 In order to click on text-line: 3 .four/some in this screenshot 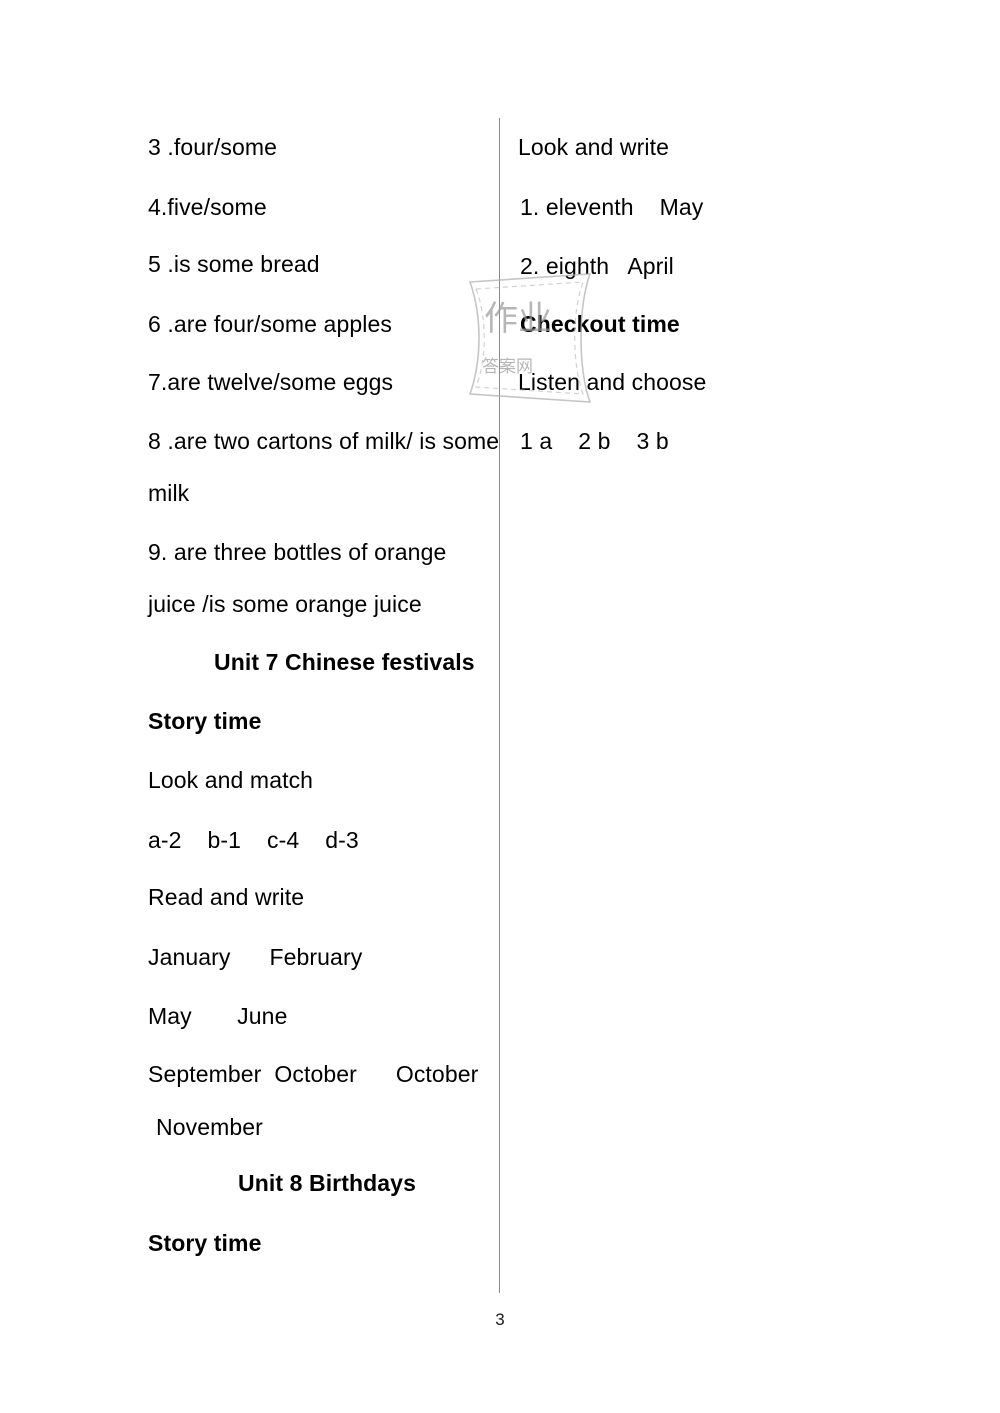, I will do `click(213, 147)`.